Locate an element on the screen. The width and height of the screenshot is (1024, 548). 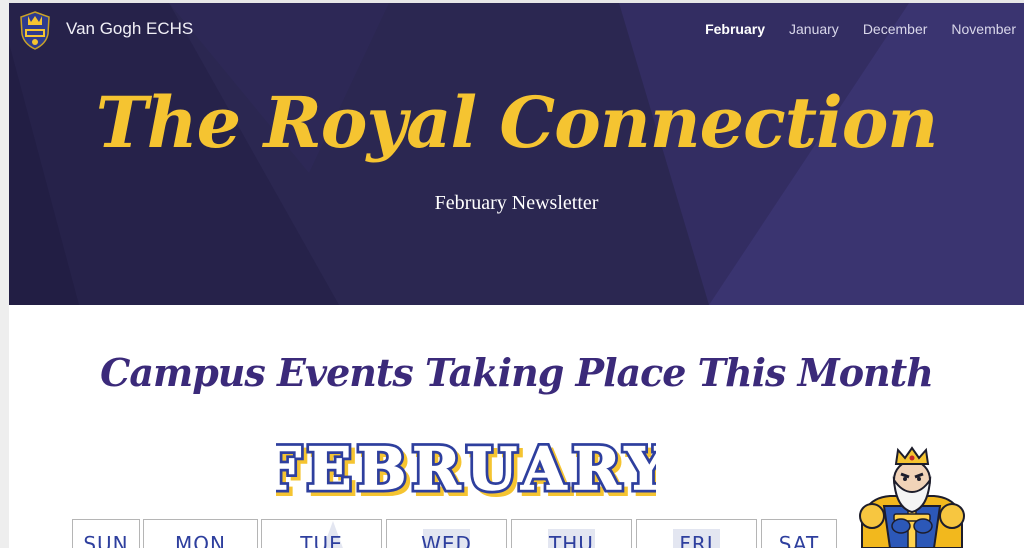
weekday-label: FRI is located at coordinates (696, 540).